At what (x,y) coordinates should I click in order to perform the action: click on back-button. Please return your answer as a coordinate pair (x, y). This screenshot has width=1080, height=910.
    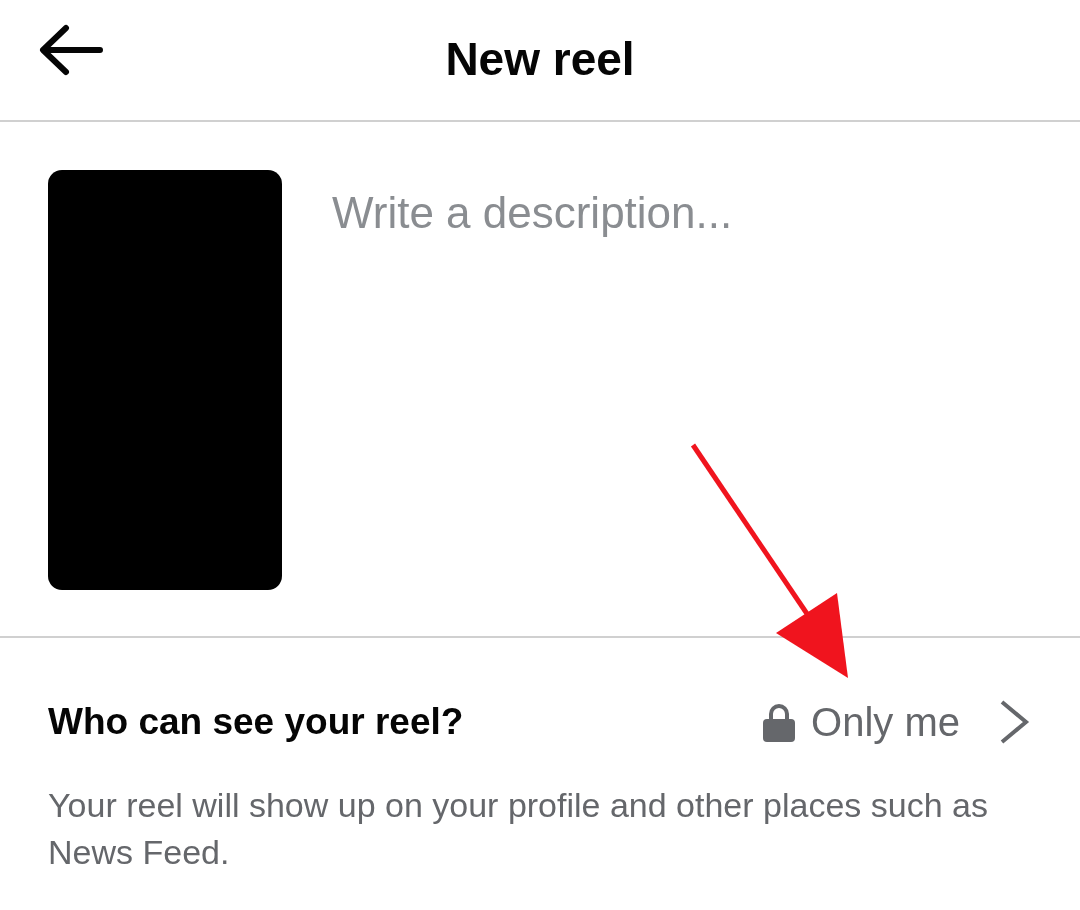
    Looking at the image, I should click on (71, 50).